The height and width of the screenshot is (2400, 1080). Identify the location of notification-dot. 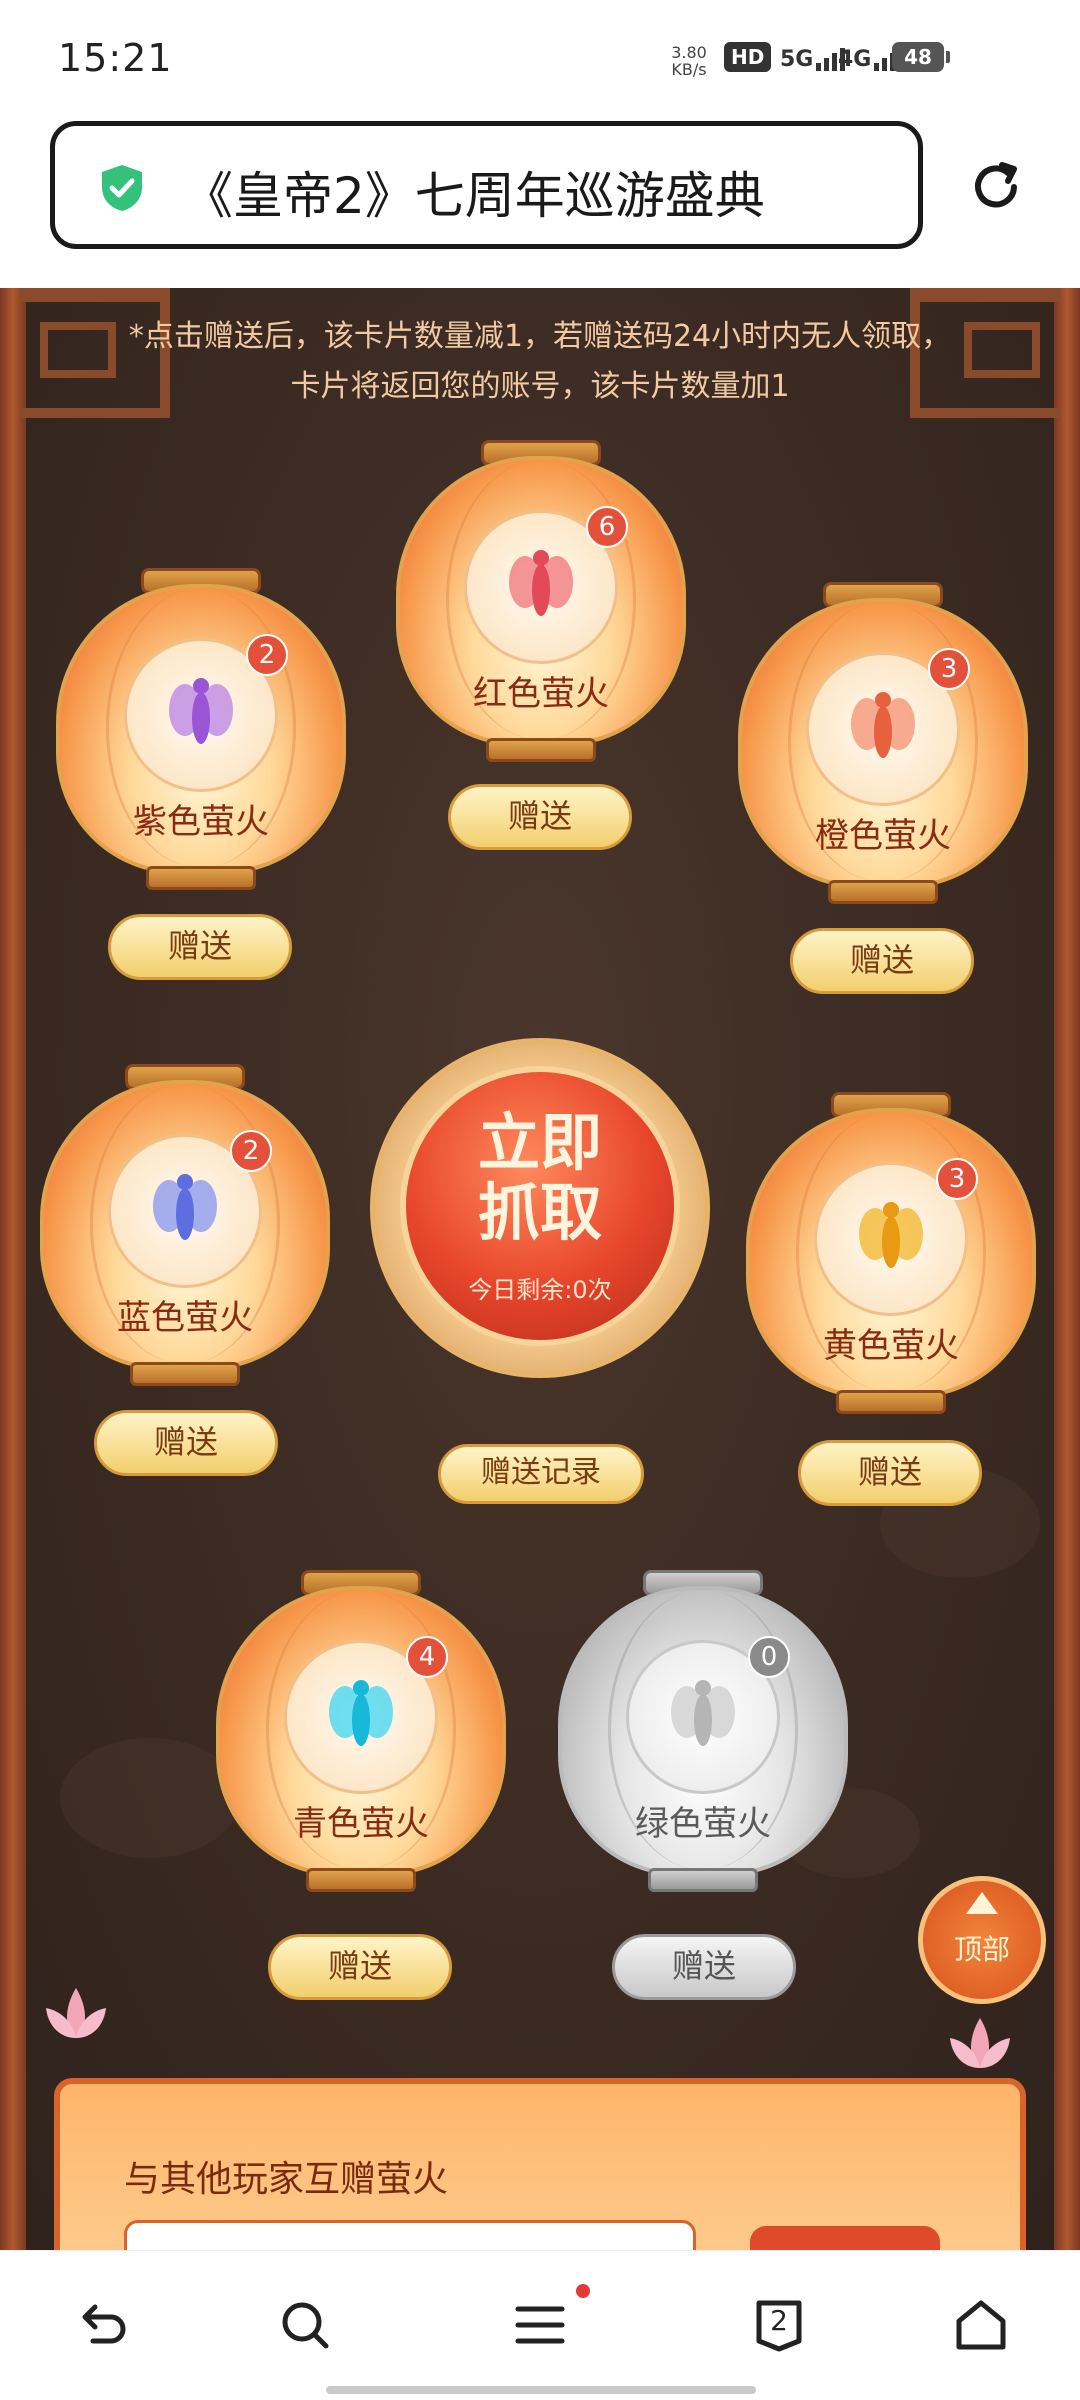
(583, 2291).